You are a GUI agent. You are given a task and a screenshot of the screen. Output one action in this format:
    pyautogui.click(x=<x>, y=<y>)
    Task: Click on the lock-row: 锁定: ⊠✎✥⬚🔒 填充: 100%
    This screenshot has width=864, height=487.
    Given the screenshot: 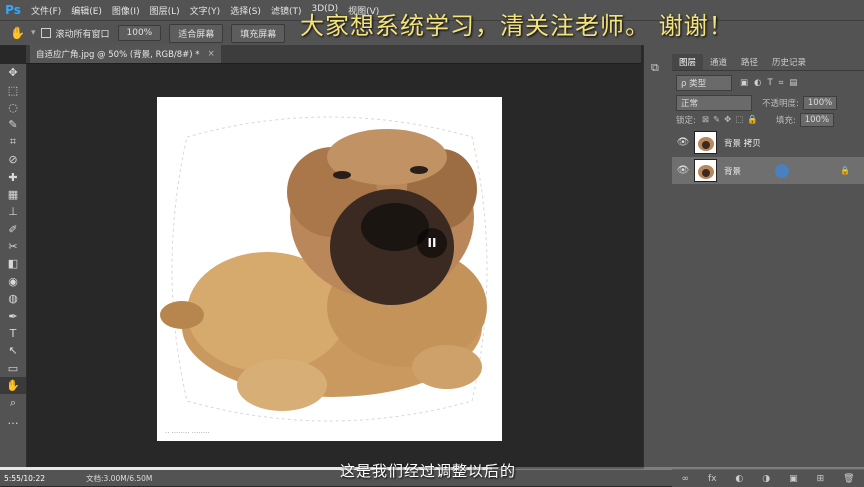 What is the action you would take?
    pyautogui.click(x=768, y=120)
    